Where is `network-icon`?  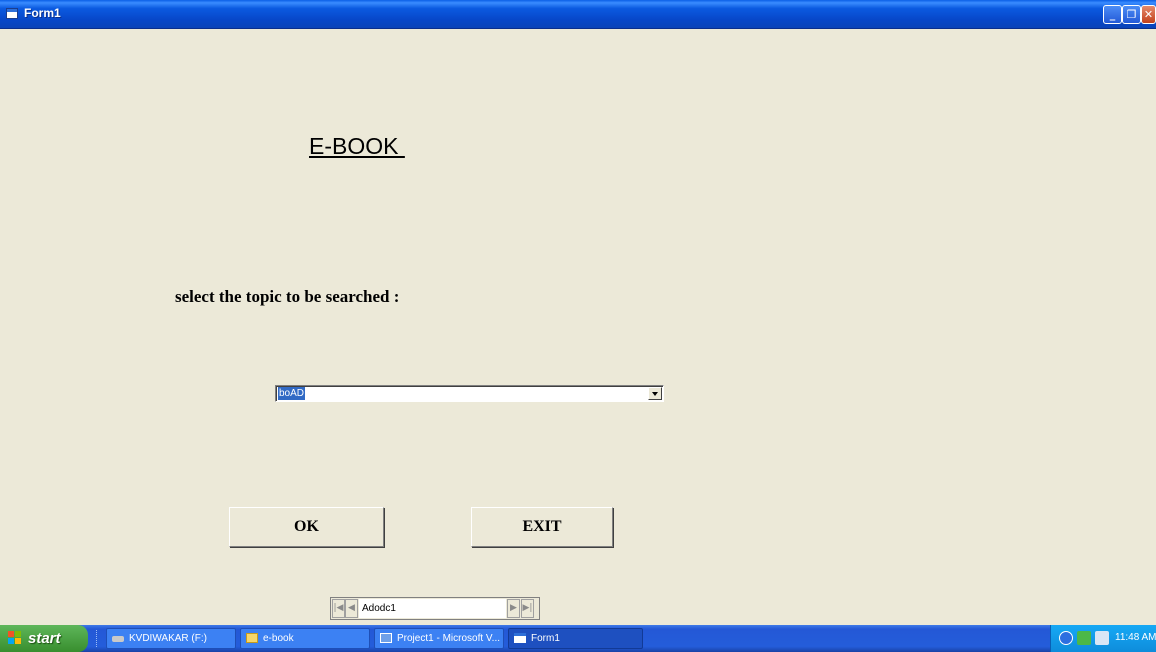 network-icon is located at coordinates (1084, 638).